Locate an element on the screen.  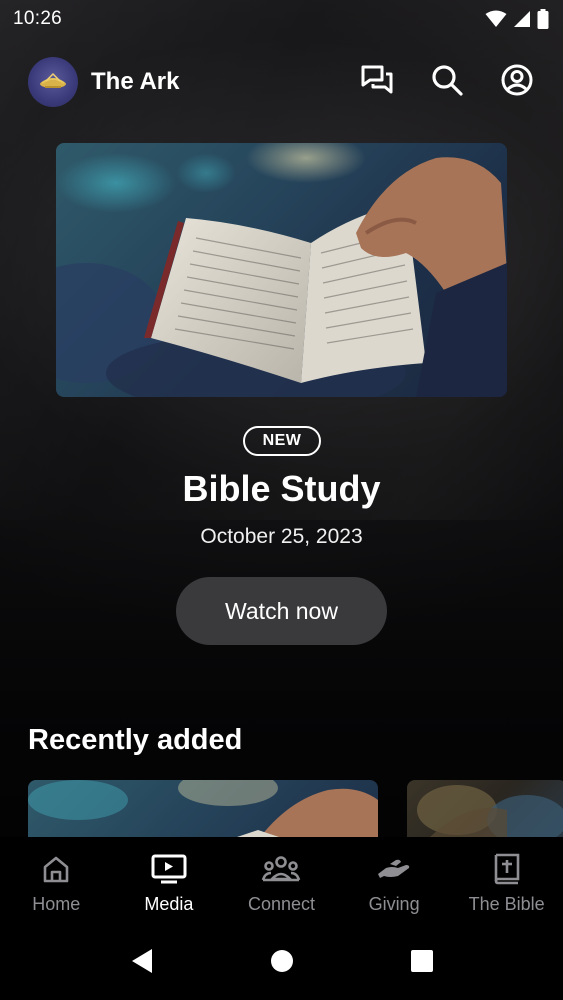
system-navigation-bar is located at coordinates (281, 963).